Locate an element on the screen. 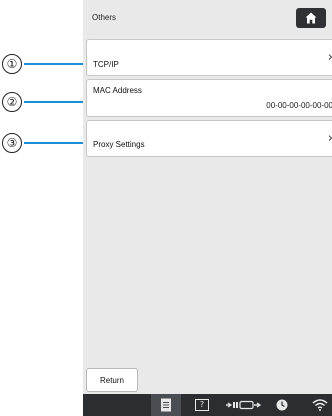  return-button: Return is located at coordinates (112, 380).